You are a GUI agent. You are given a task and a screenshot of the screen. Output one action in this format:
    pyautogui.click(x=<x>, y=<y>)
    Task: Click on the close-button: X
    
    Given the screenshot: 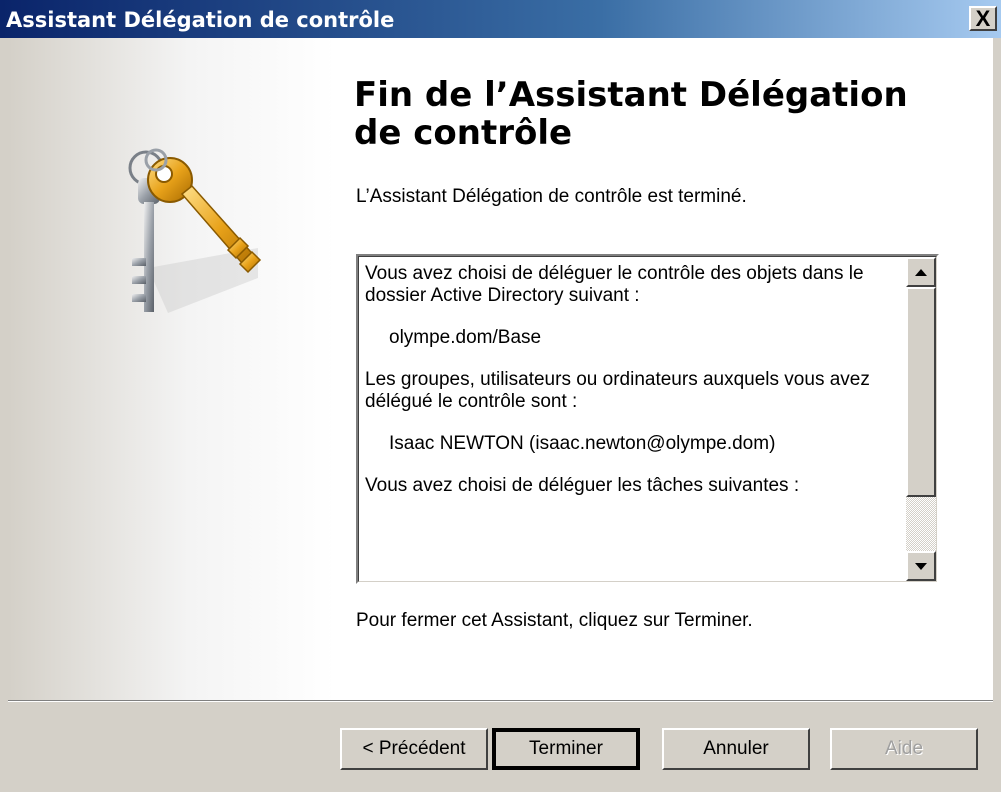 What is the action you would take?
    pyautogui.click(x=983, y=18)
    